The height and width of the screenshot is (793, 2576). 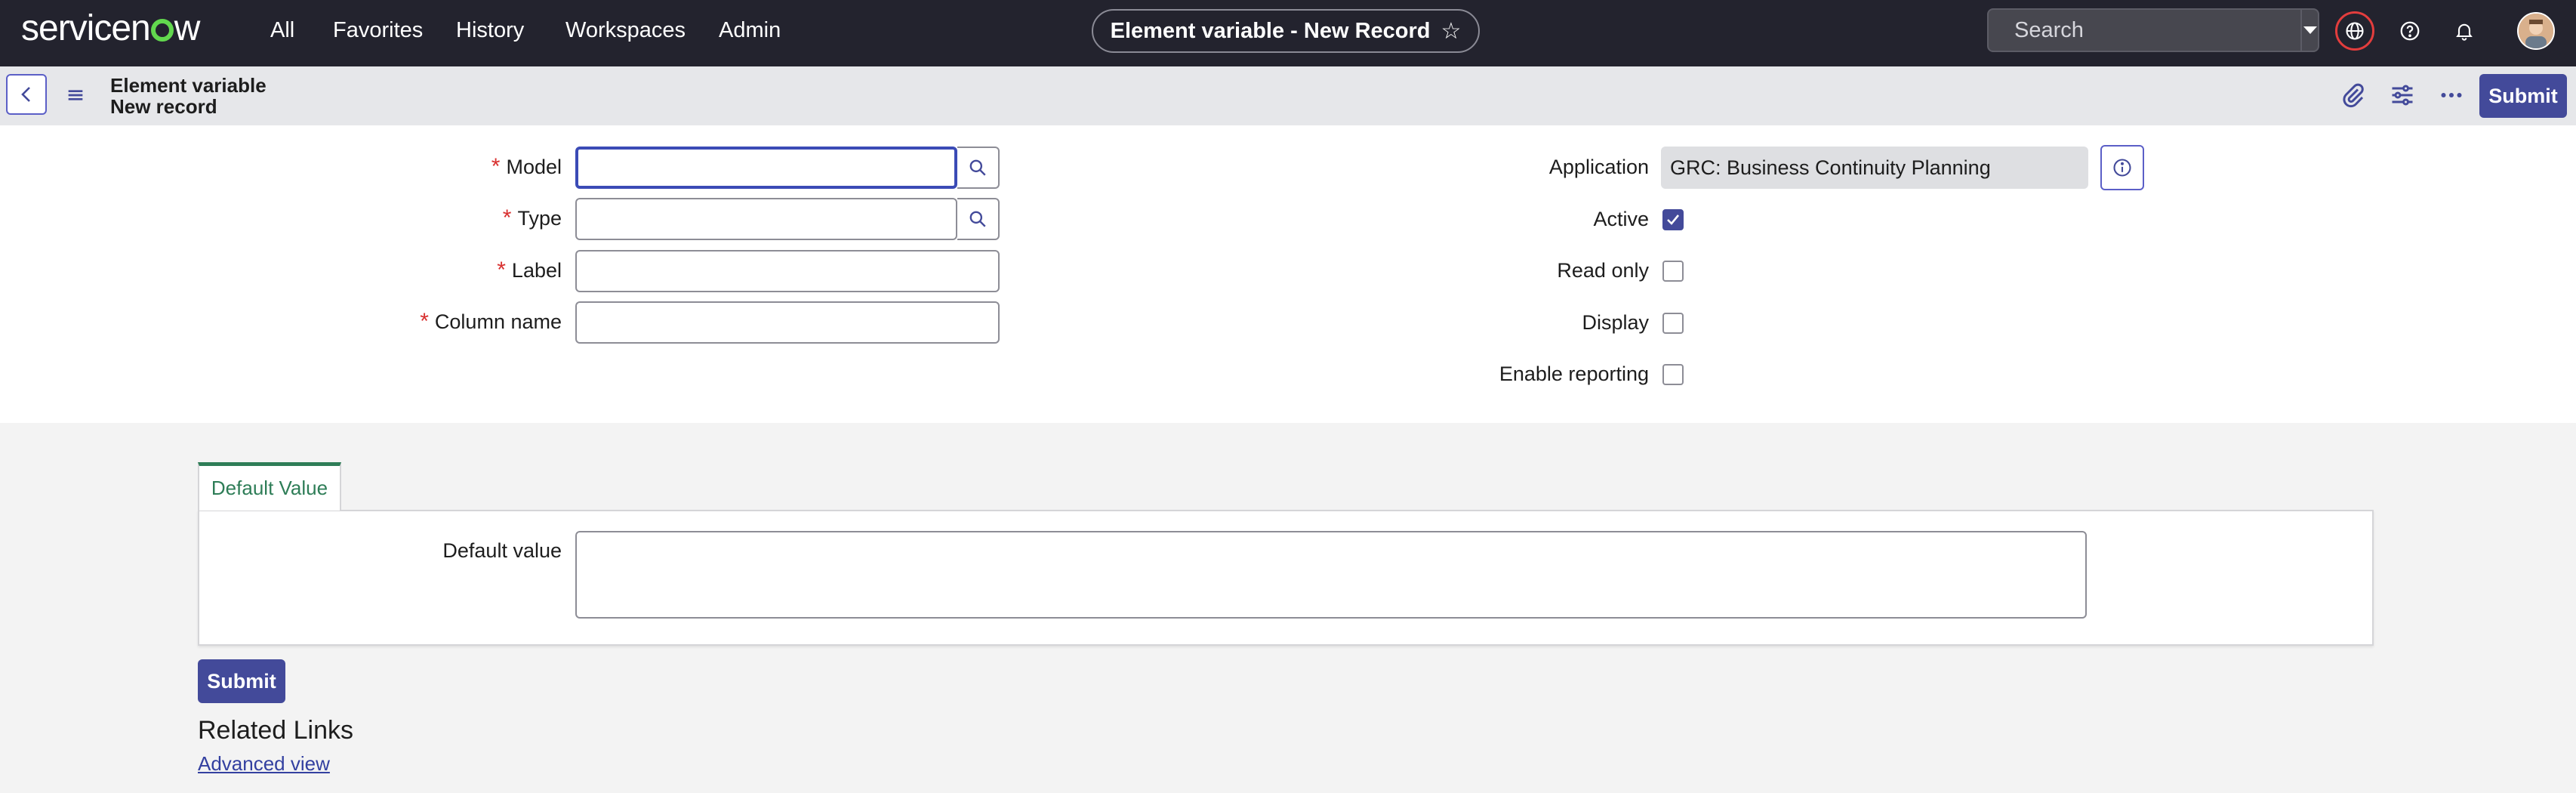 What do you see at coordinates (490, 30) in the screenshot?
I see `nav-history: History` at bounding box center [490, 30].